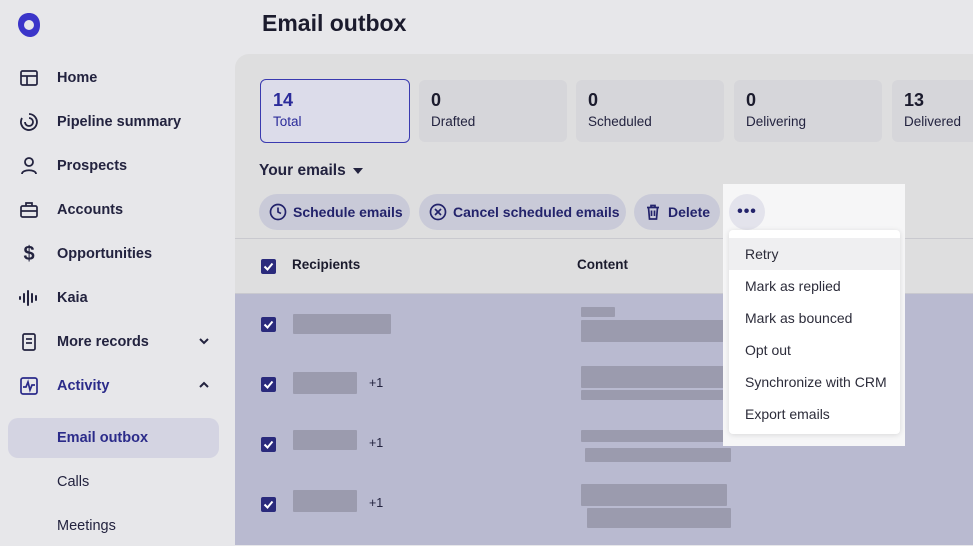 The height and width of the screenshot is (546, 973). What do you see at coordinates (283, 100) in the screenshot?
I see `stat-value: 14` at bounding box center [283, 100].